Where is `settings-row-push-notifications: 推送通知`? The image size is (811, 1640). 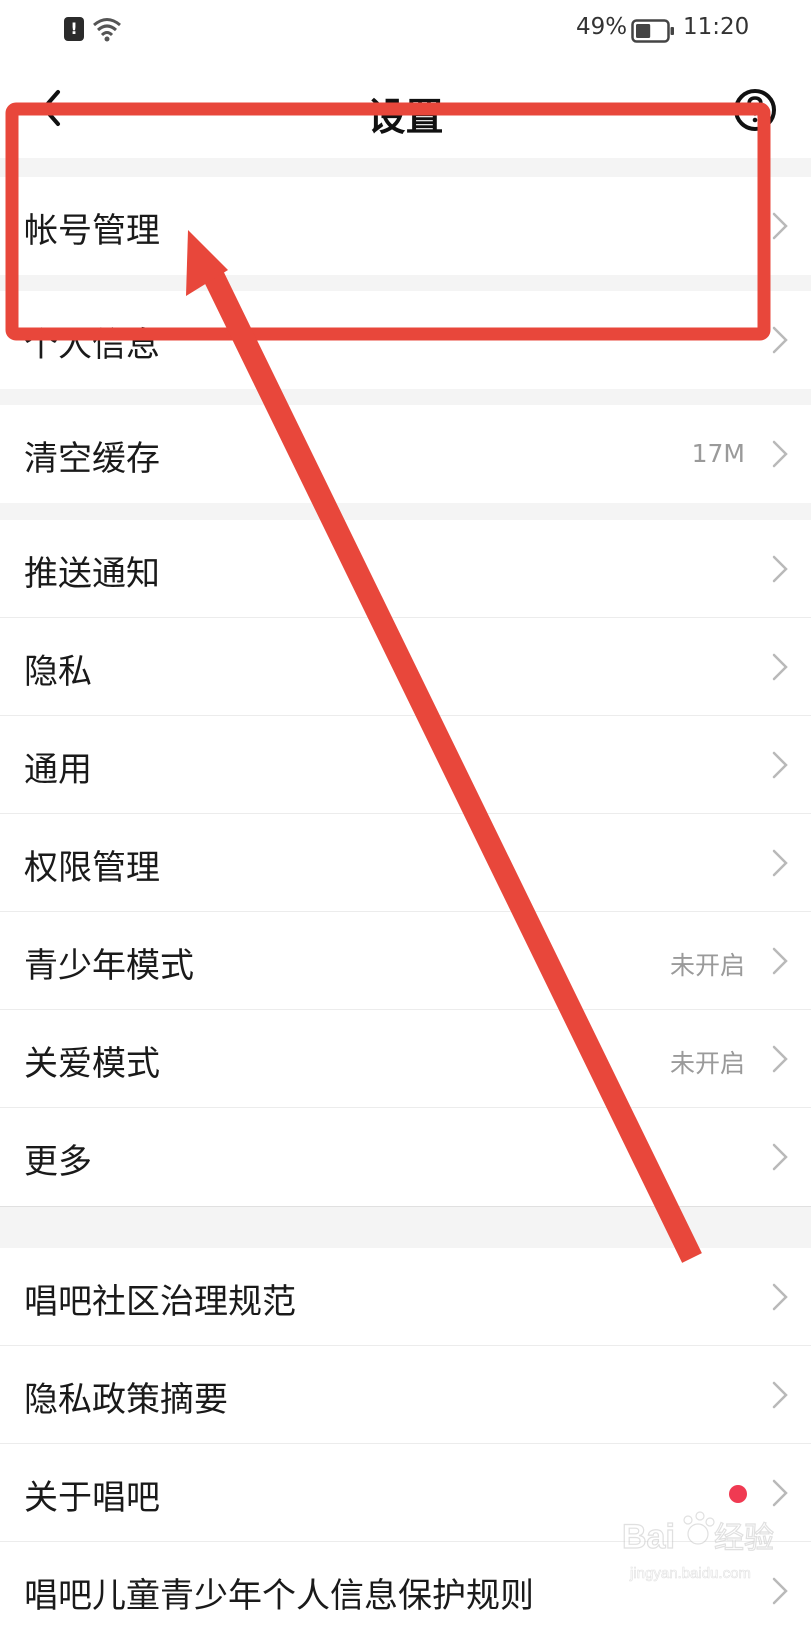 settings-row-push-notifications: 推送通知 is located at coordinates (405, 569).